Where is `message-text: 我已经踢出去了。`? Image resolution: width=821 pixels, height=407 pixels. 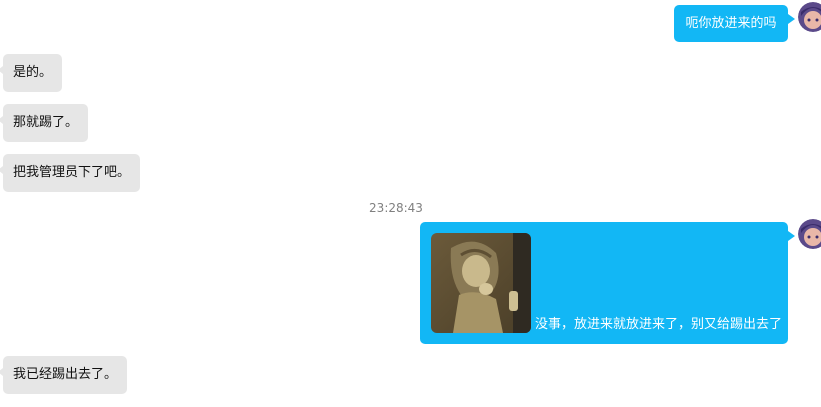
message-text: 我已经踢出去了。 is located at coordinates (65, 374).